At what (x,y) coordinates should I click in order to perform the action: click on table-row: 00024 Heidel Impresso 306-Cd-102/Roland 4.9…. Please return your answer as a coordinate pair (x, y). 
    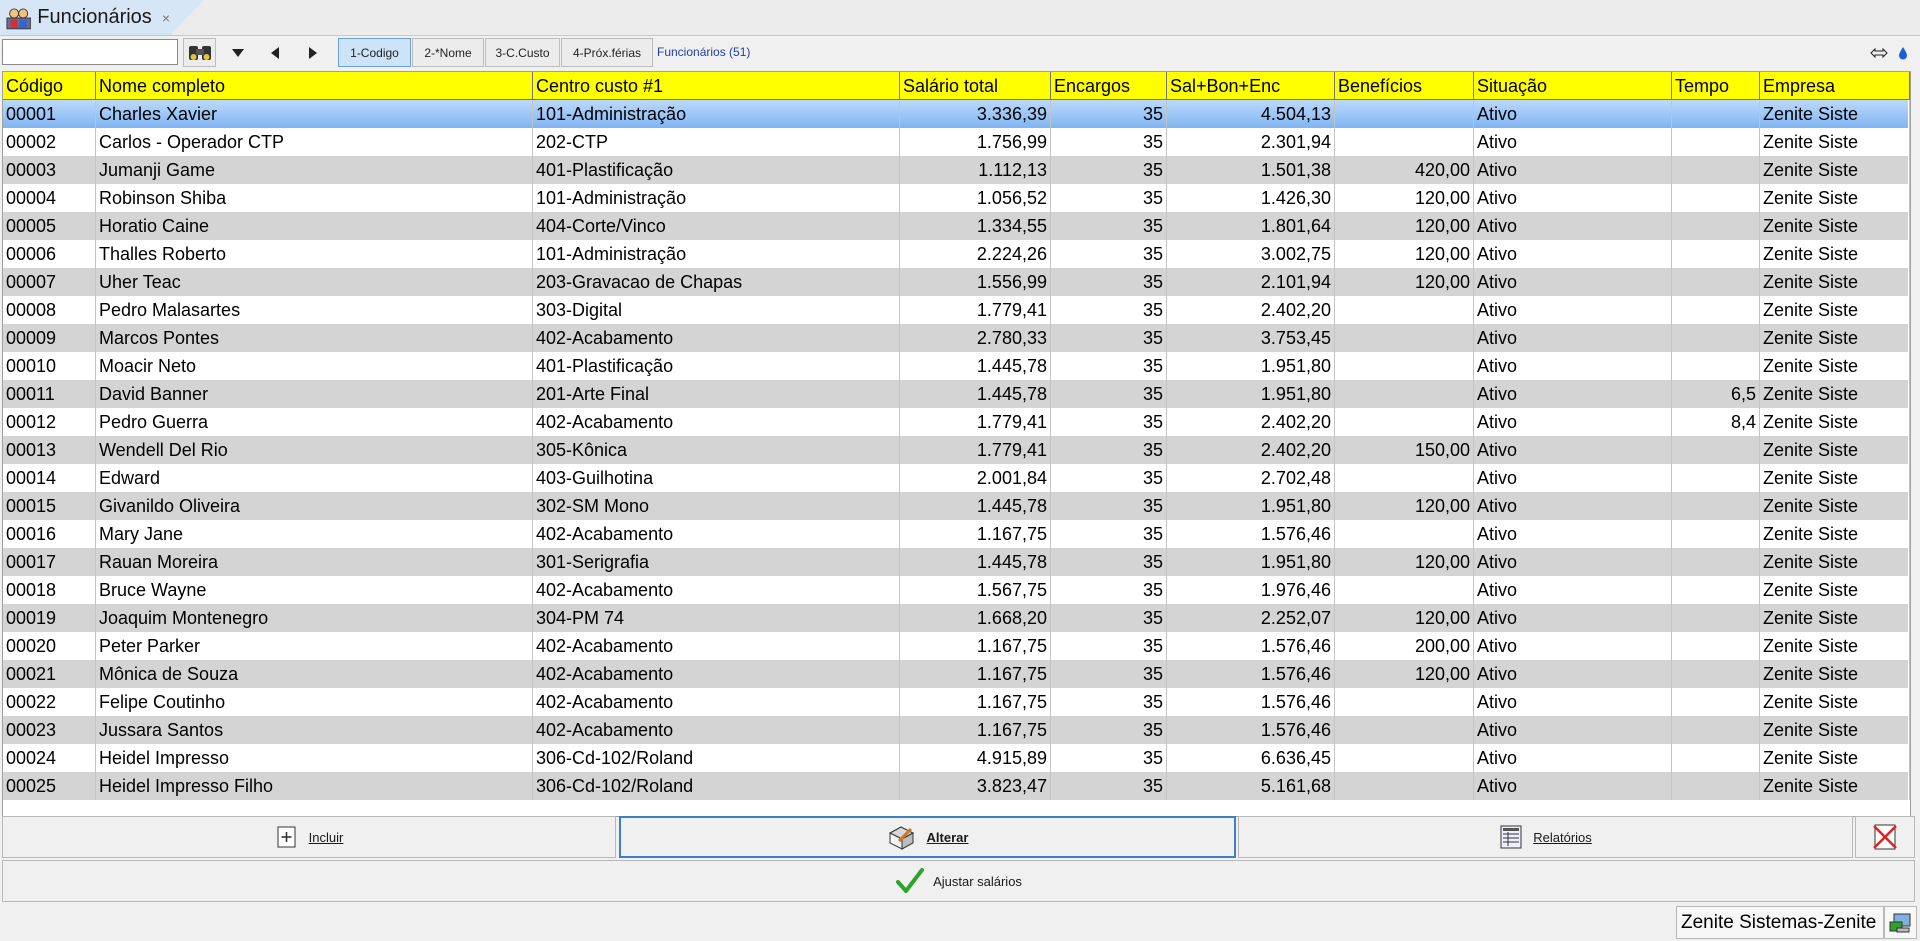
    Looking at the image, I should click on (956, 758).